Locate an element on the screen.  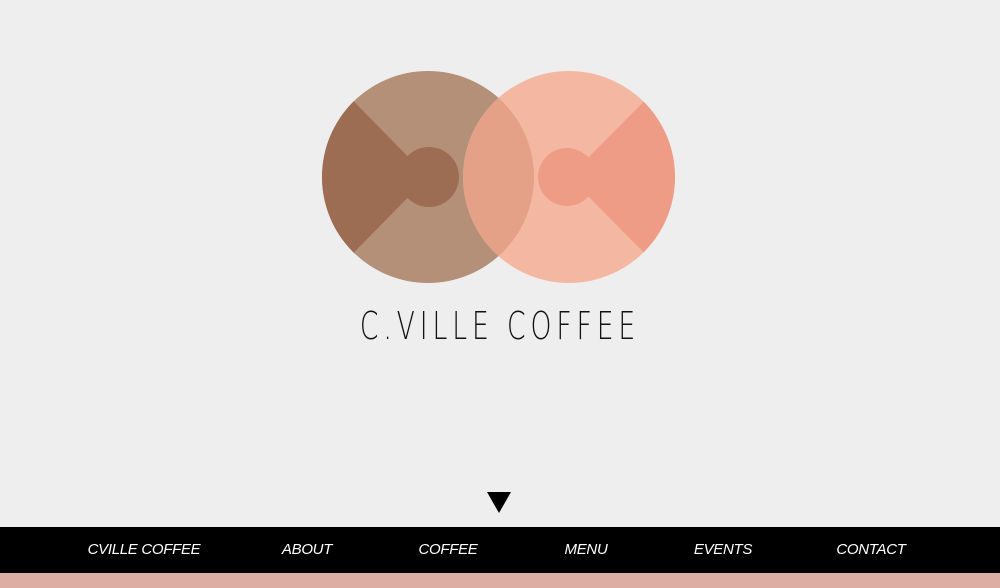
nav-item-events: EVENTS is located at coordinates (723, 550).